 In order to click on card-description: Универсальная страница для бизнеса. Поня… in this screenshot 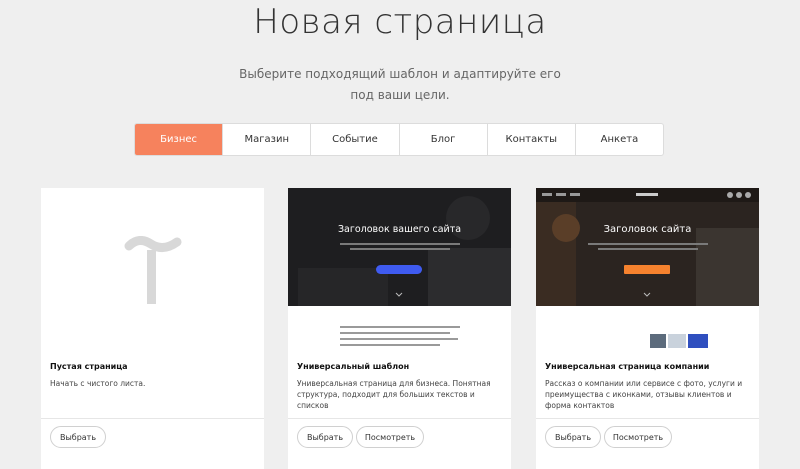, I will do `click(394, 394)`.